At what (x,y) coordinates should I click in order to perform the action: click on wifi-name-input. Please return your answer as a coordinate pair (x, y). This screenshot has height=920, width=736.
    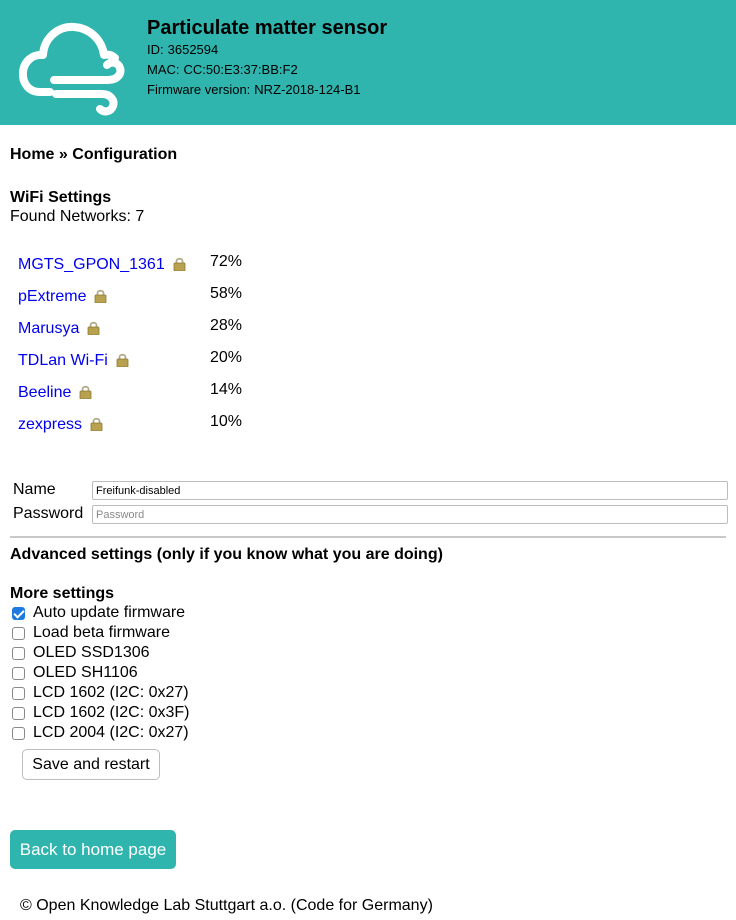
    Looking at the image, I should click on (410, 490).